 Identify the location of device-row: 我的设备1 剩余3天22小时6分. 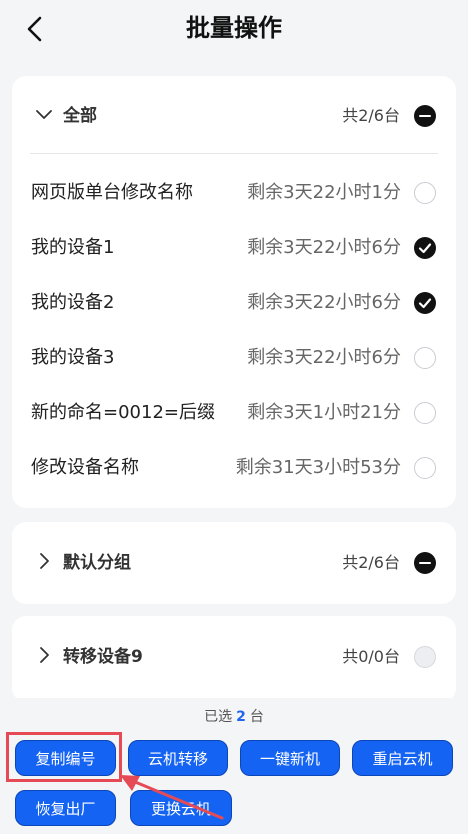
(234, 247).